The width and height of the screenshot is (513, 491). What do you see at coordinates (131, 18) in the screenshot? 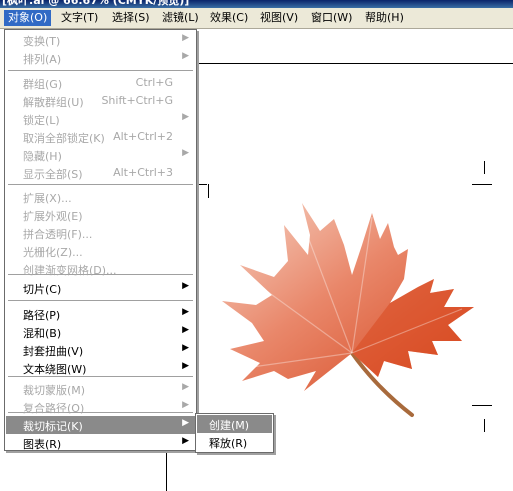
I see `menu-select: 选择(S)` at bounding box center [131, 18].